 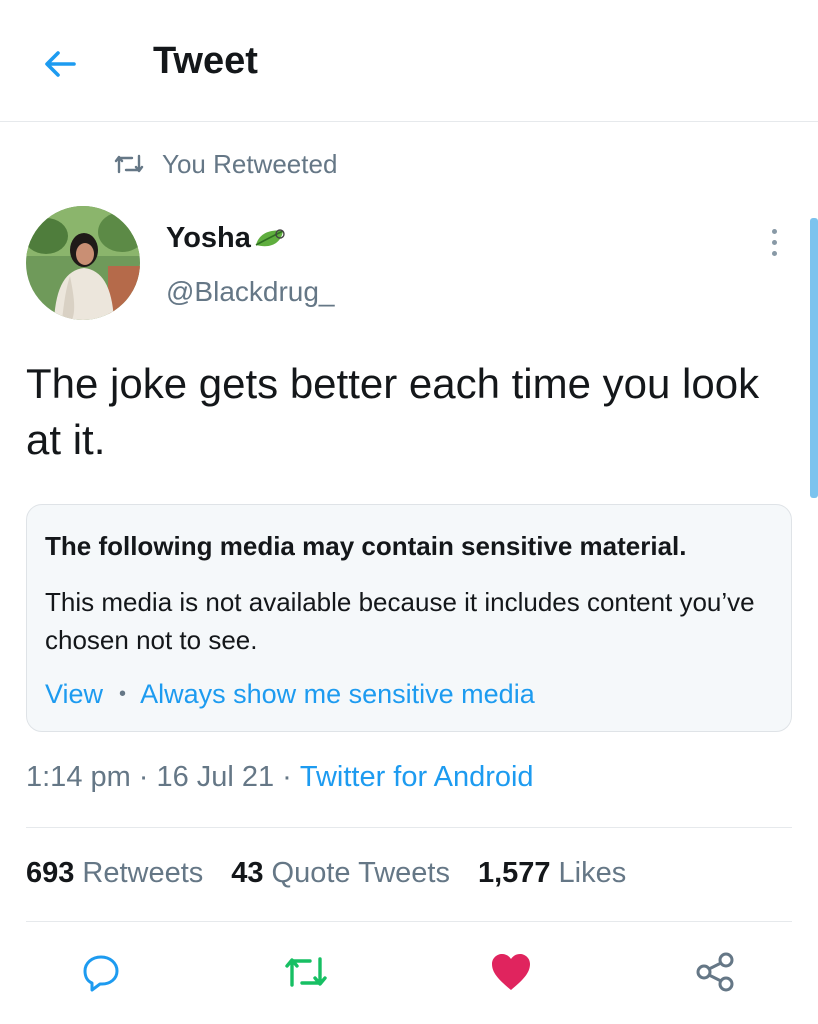 I want to click on author-name-row: Yosha, so click(x=226, y=238).